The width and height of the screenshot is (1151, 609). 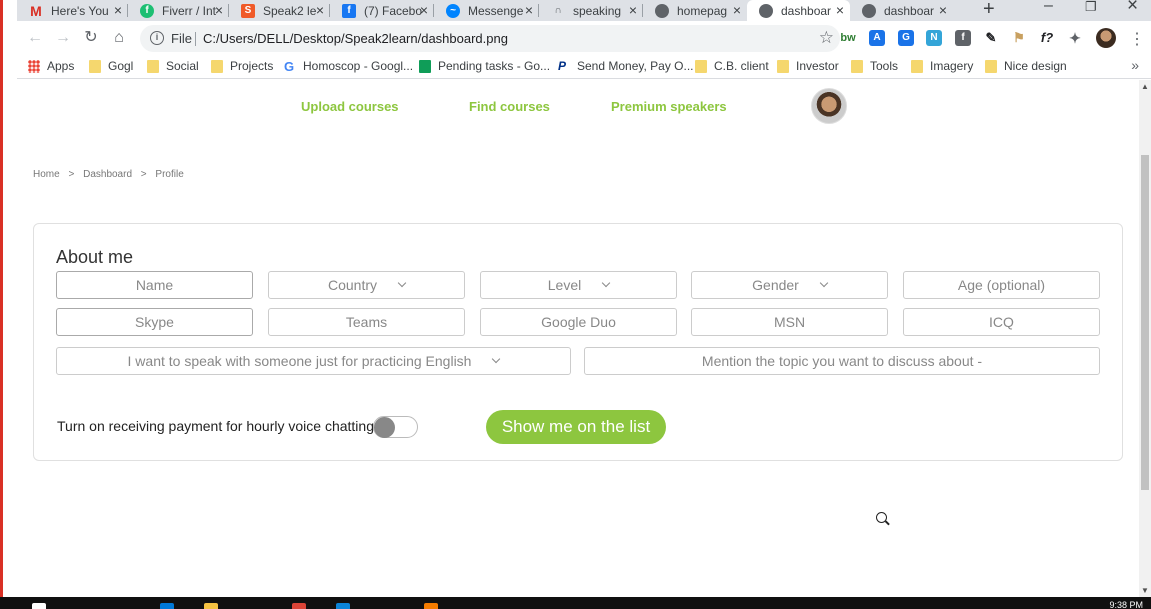 I want to click on tab-dashboard: dashboar ×, so click(x=901, y=10).